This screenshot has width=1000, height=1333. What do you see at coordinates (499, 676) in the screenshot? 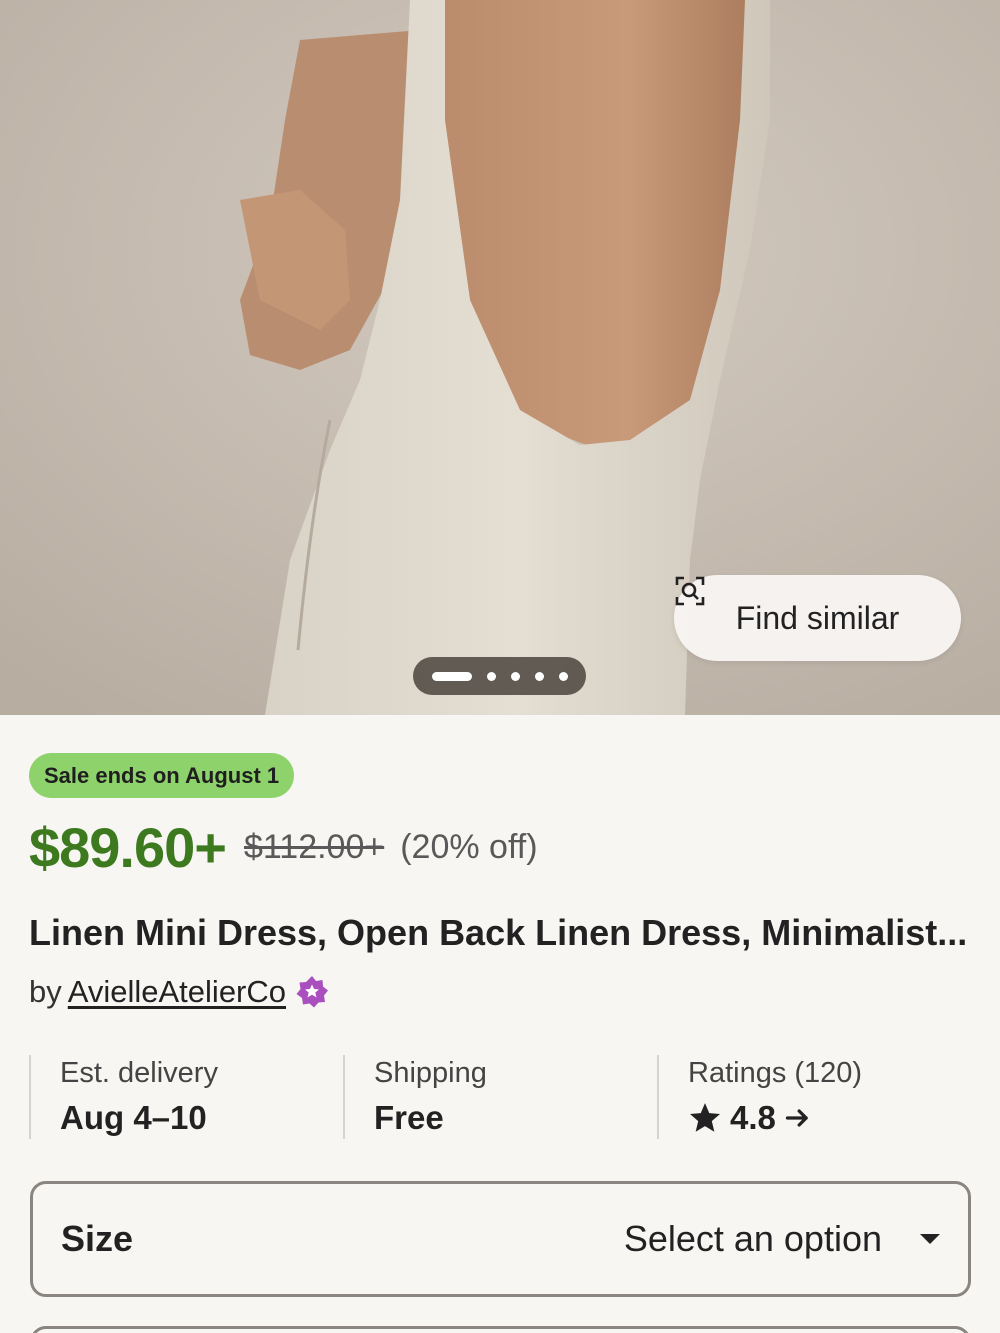
I see `carousel-indicator` at bounding box center [499, 676].